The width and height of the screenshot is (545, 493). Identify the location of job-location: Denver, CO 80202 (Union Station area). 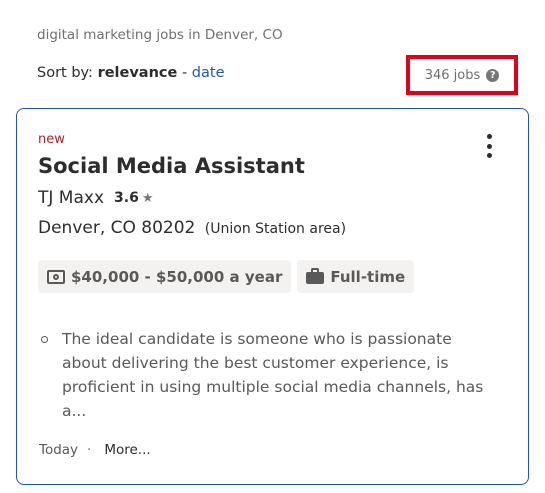
(192, 228).